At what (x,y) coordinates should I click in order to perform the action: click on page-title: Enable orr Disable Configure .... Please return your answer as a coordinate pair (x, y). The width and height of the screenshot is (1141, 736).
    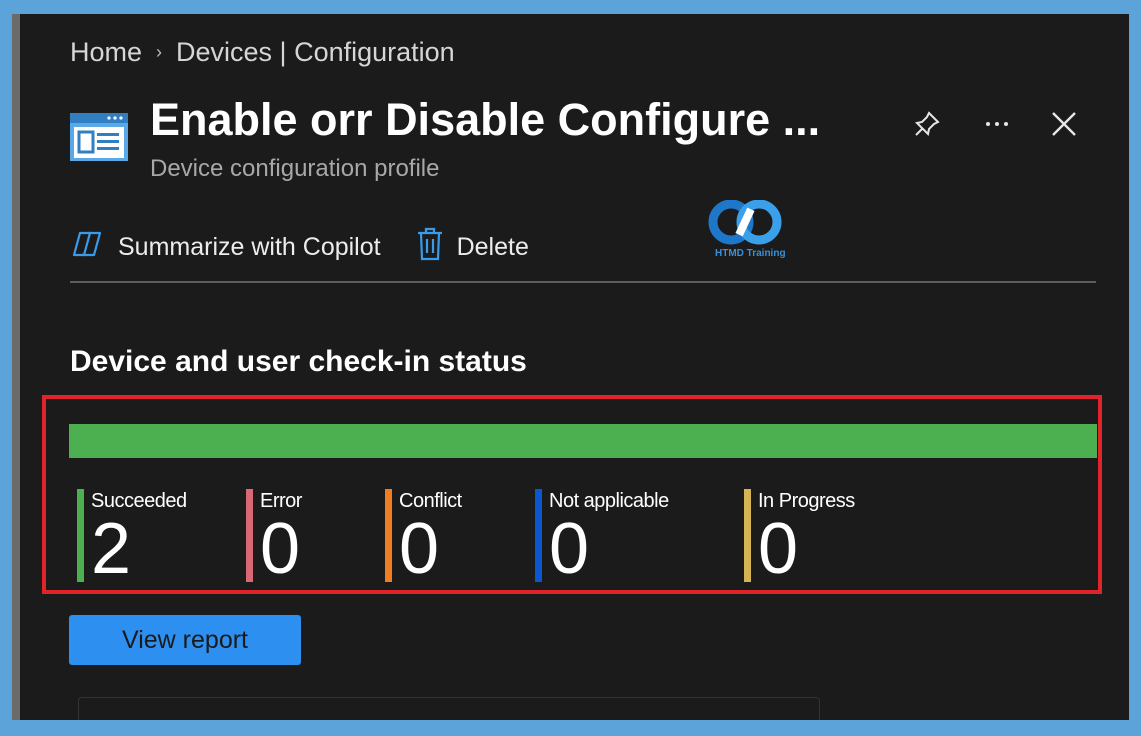
    Looking at the image, I should click on (485, 119).